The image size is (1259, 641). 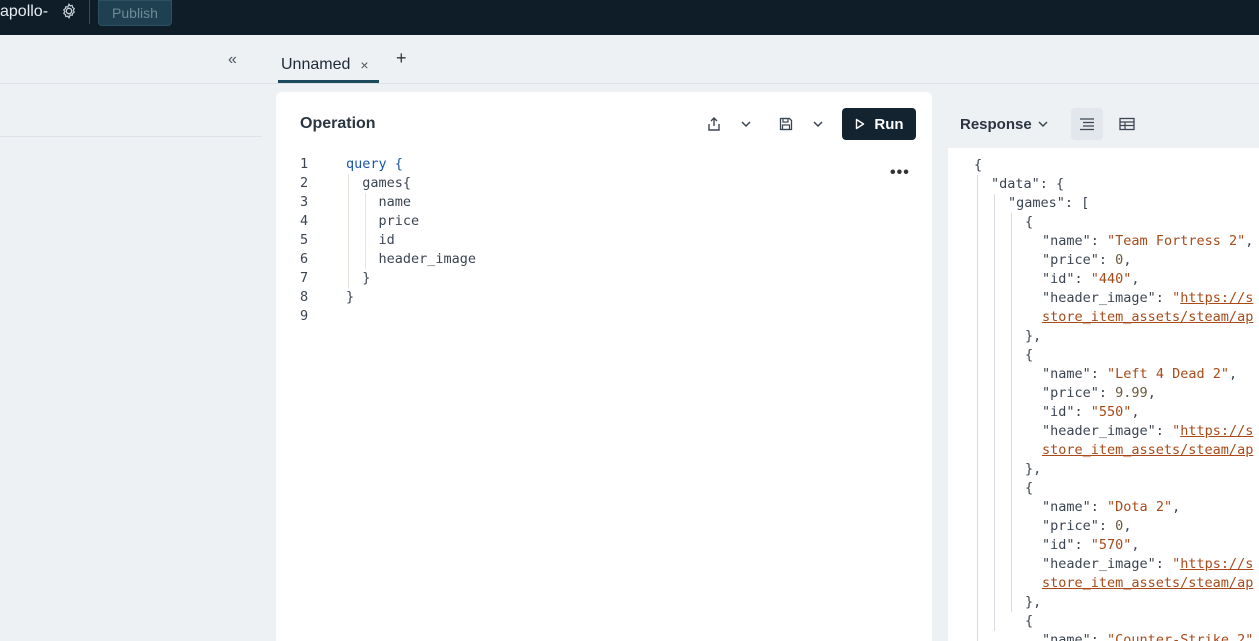 I want to click on collapse-sidebar-icon: «, so click(x=232, y=60).